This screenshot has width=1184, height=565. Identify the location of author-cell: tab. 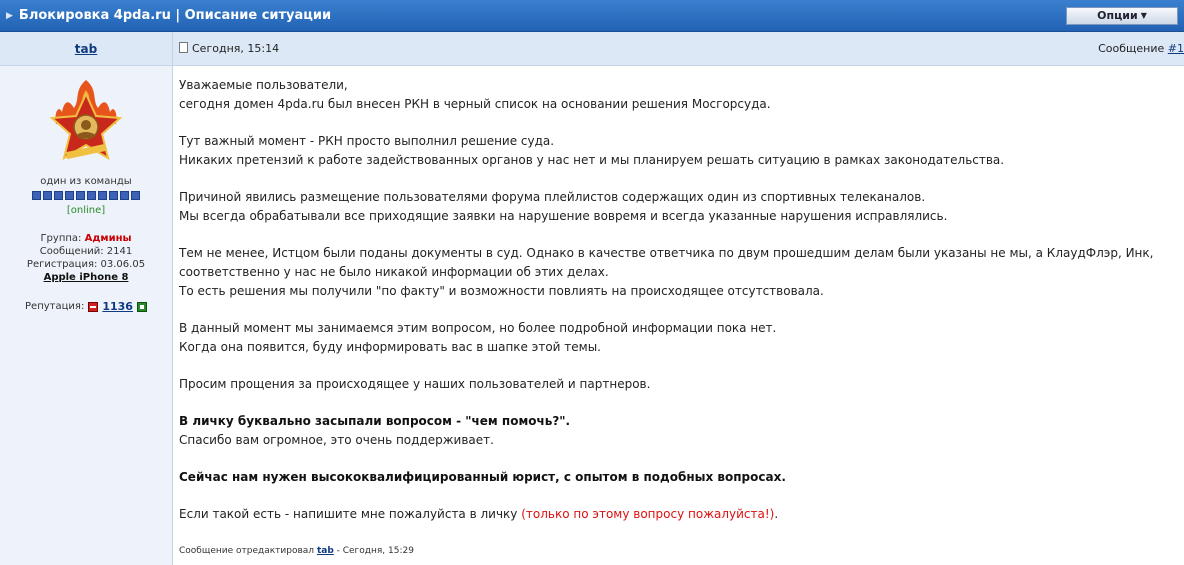
(86, 48).